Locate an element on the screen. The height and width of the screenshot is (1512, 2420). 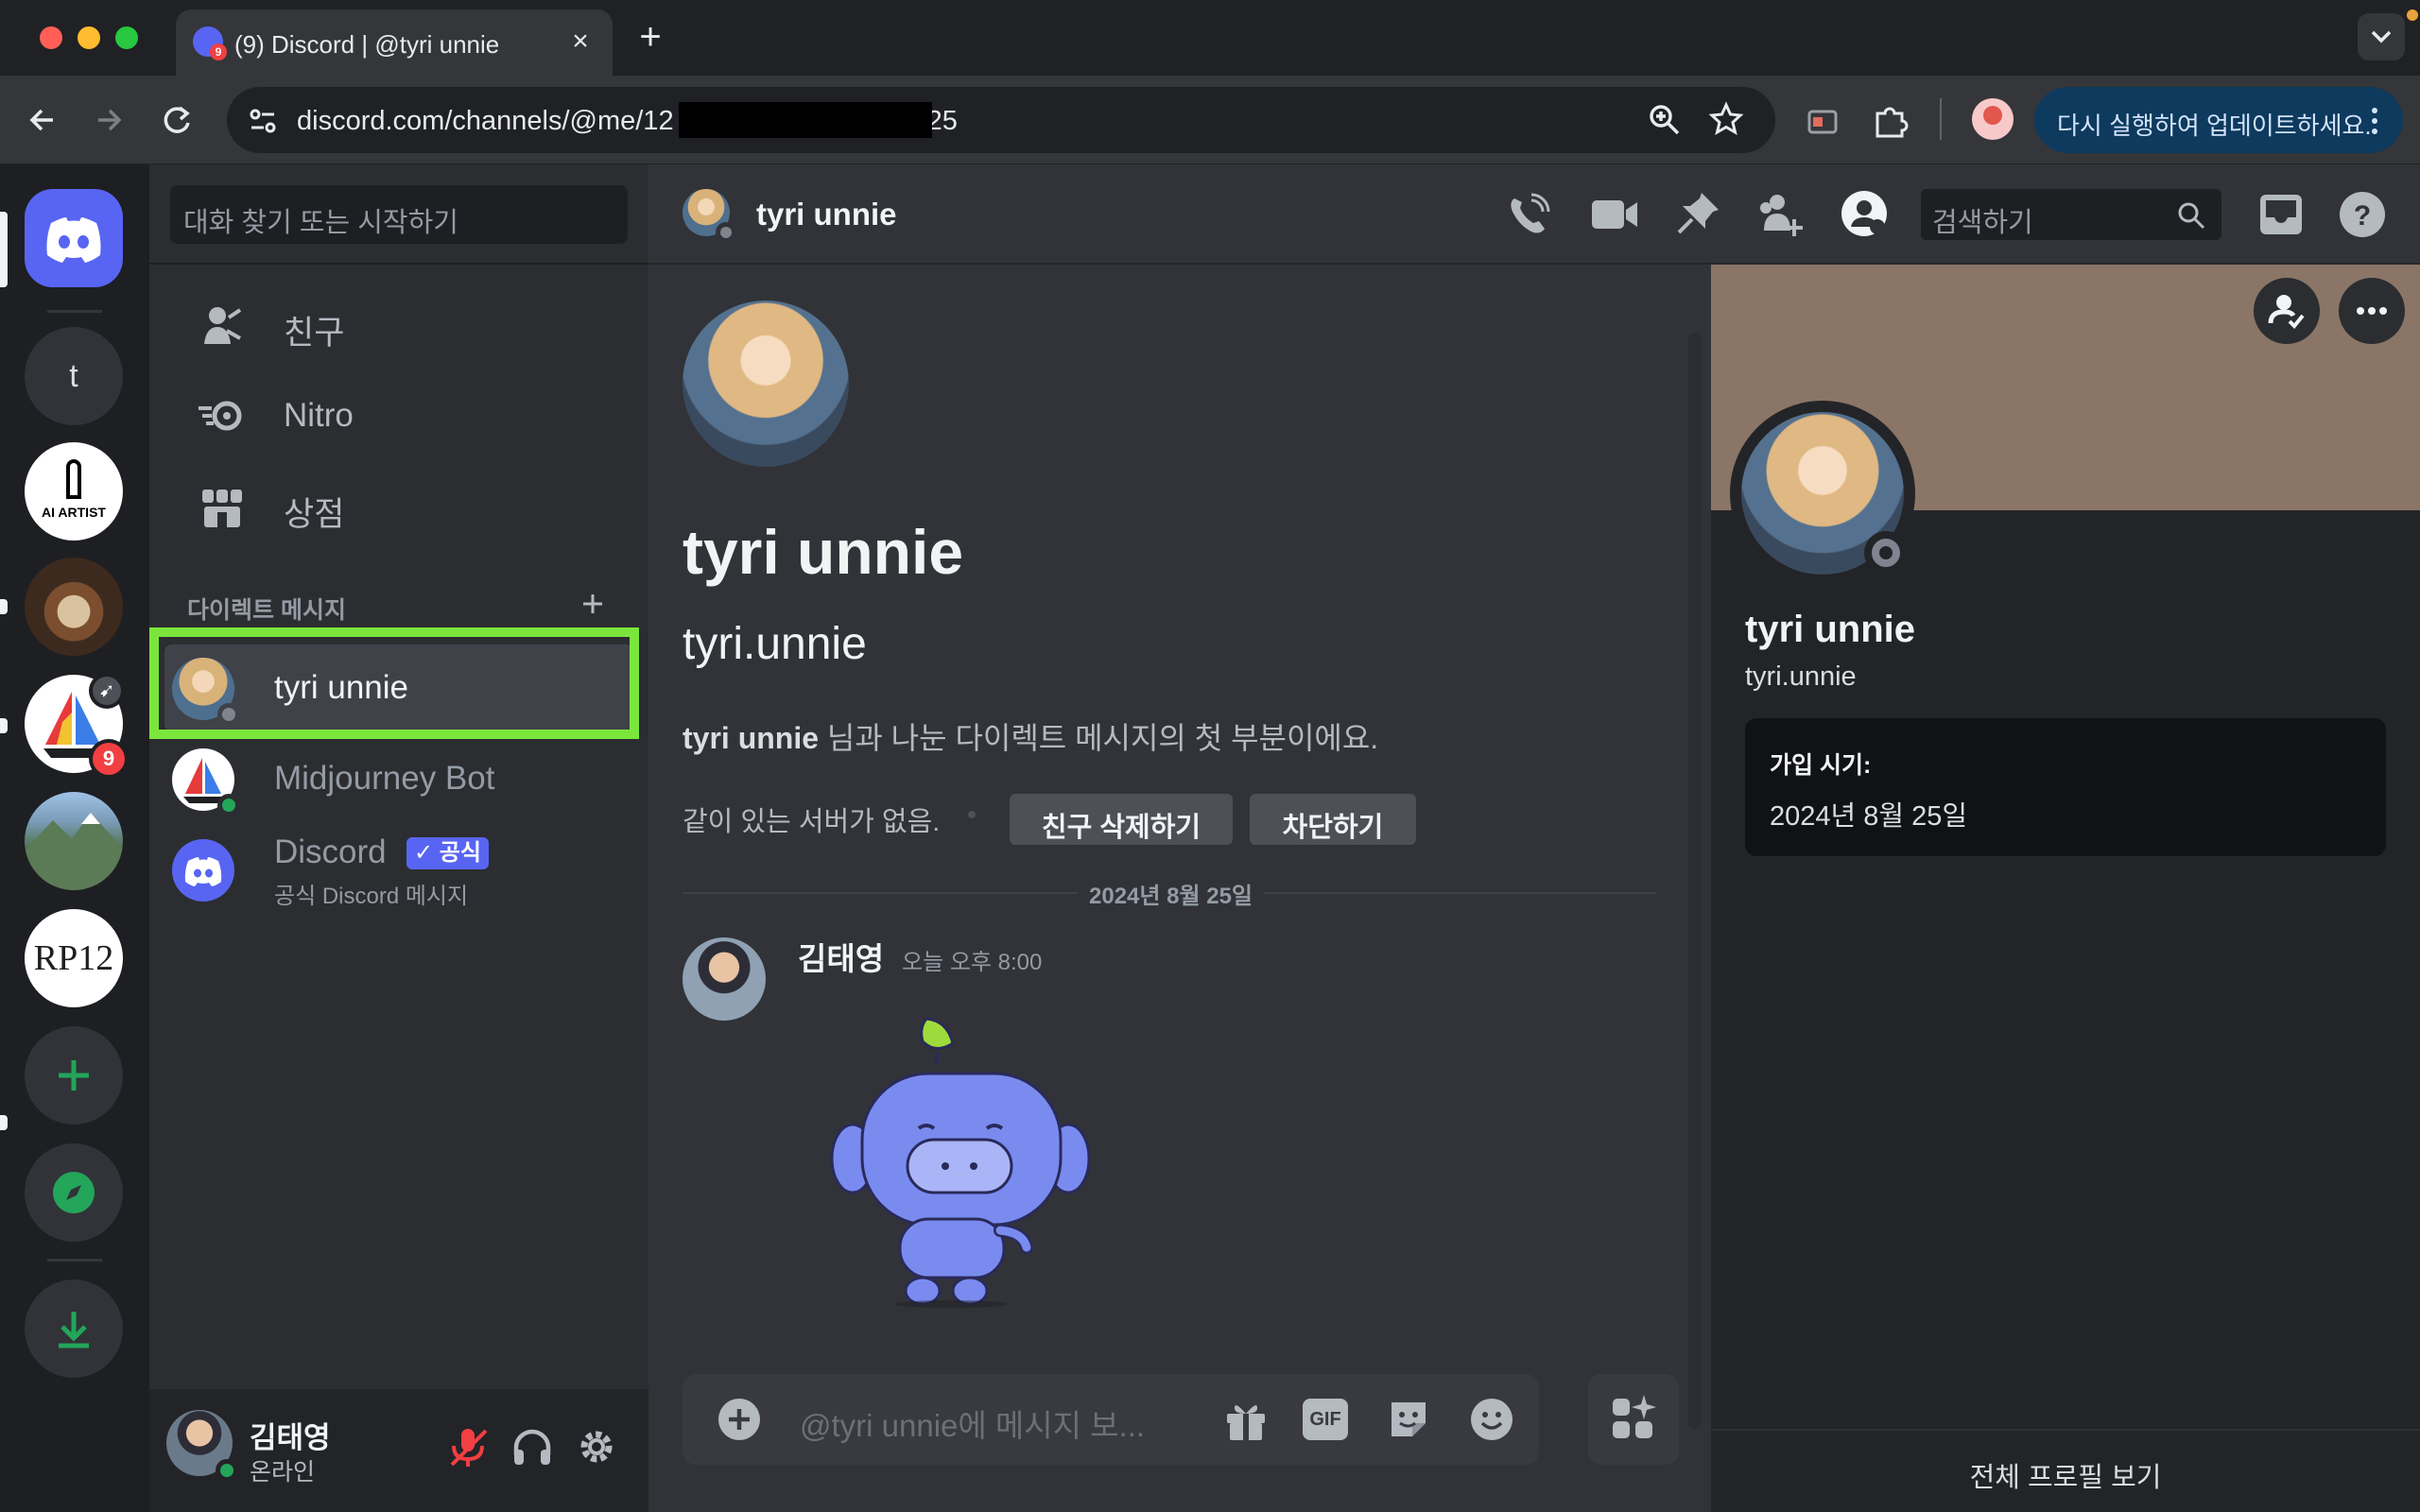
user-avatar is located at coordinates (202, 1446).